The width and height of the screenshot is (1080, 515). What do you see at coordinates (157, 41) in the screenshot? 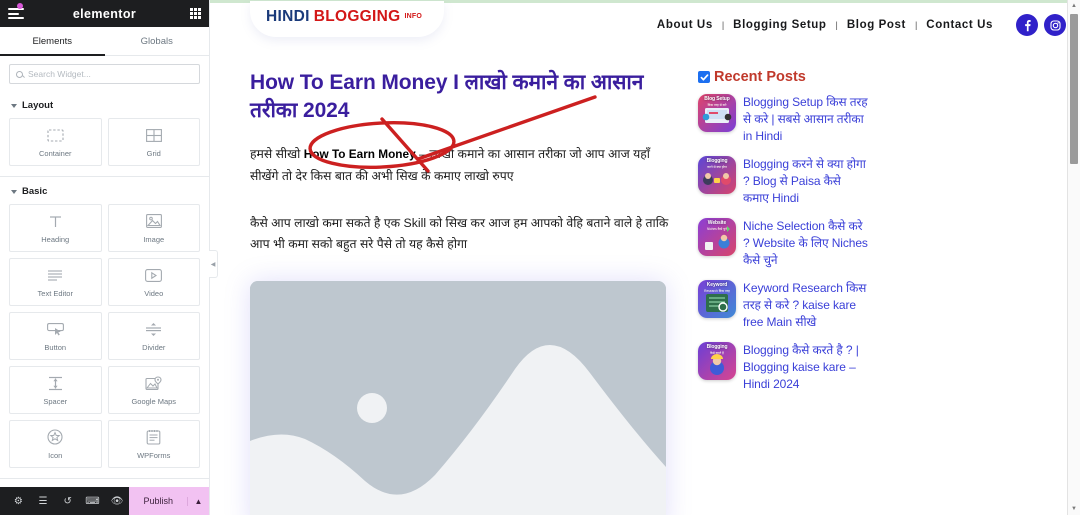
I see `tab-globals: Globals` at bounding box center [157, 41].